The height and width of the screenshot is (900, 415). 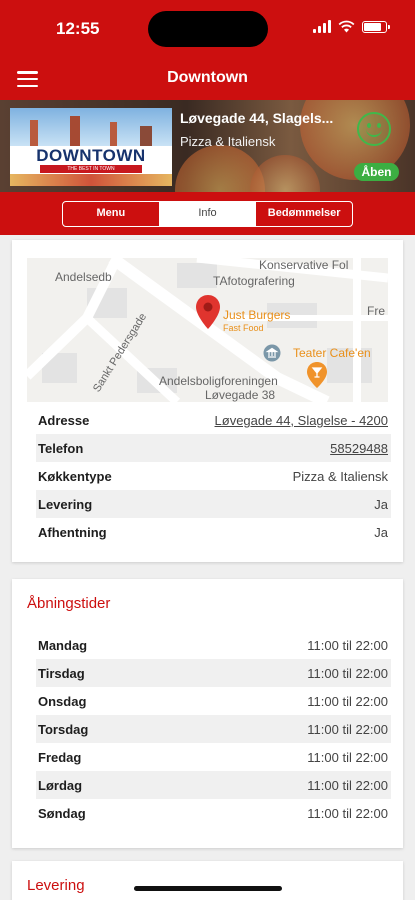 What do you see at coordinates (303, 214) in the screenshot?
I see `tab-reviews: Bedømmelser` at bounding box center [303, 214].